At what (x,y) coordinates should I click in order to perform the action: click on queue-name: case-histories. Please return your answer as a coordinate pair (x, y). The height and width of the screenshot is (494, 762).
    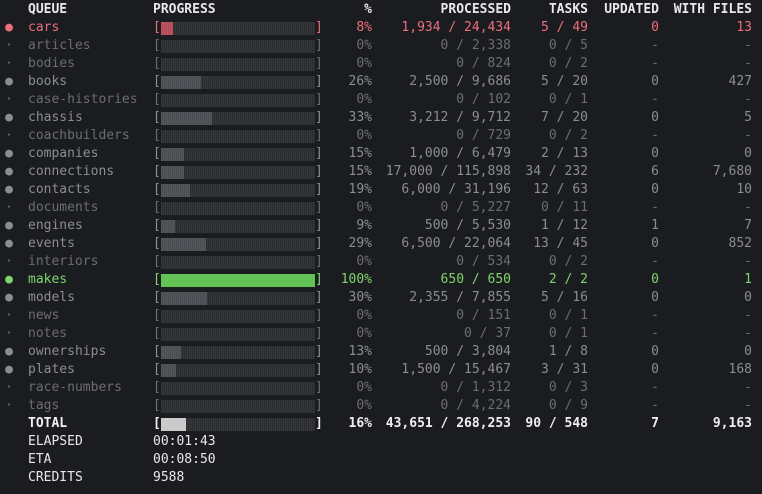
    Looking at the image, I should click on (83, 100).